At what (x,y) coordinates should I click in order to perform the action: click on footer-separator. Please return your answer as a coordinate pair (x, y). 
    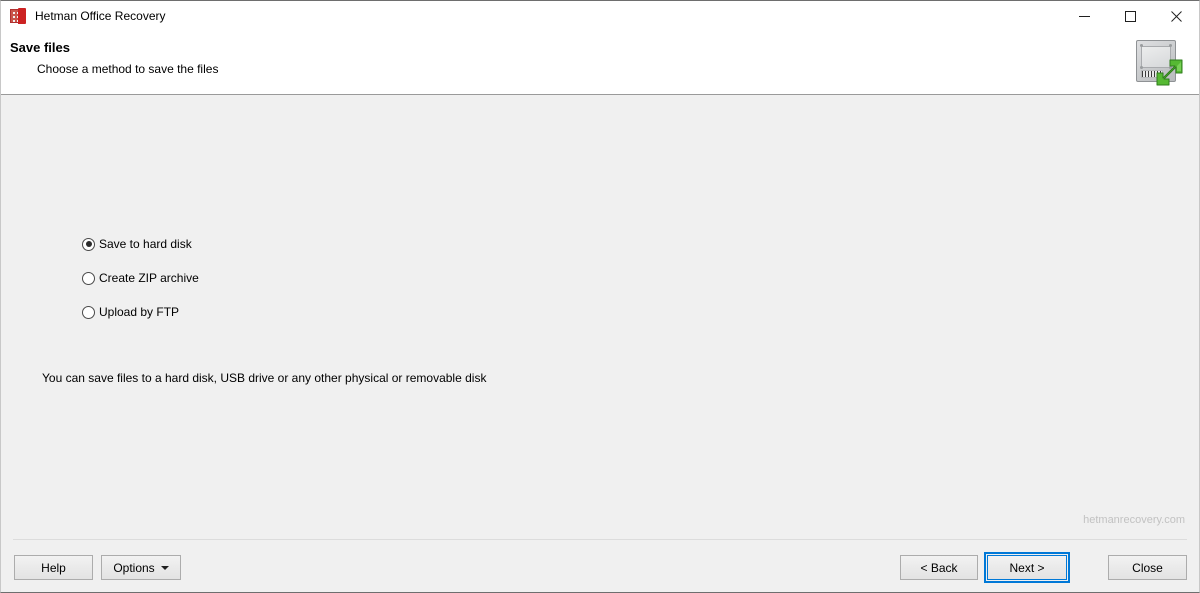
    Looking at the image, I should click on (600, 539).